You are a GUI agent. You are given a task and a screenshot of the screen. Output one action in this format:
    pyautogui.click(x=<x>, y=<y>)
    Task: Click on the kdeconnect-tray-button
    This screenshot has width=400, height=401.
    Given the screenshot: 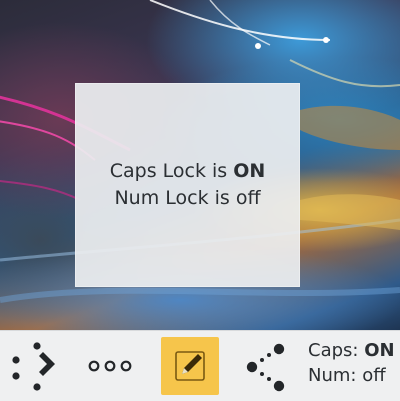 What is the action you would take?
    pyautogui.click(x=35, y=366)
    